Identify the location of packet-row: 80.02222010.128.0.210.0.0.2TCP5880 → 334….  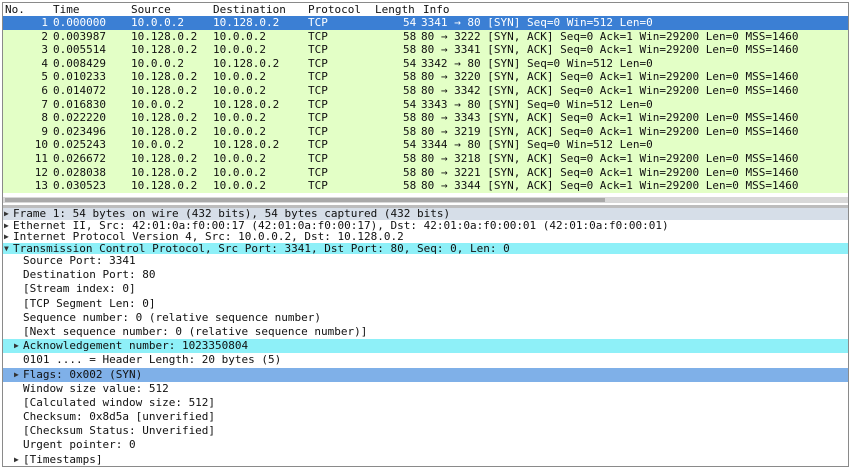
(425, 118).